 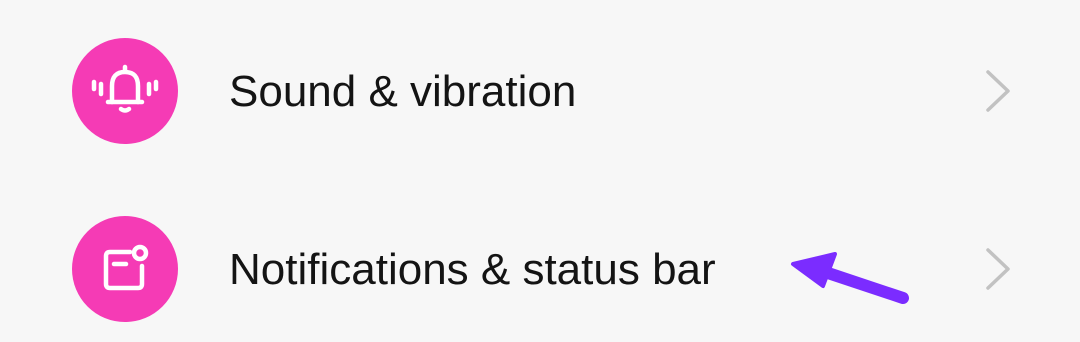 I want to click on settings-item-label: Sound & vibration, so click(x=403, y=91).